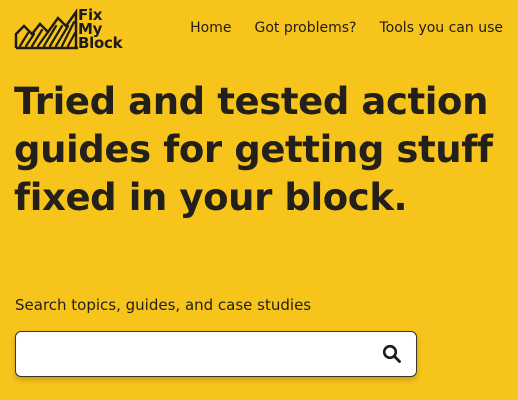  I want to click on nav-item-got-problems: Got problems?, so click(305, 28).